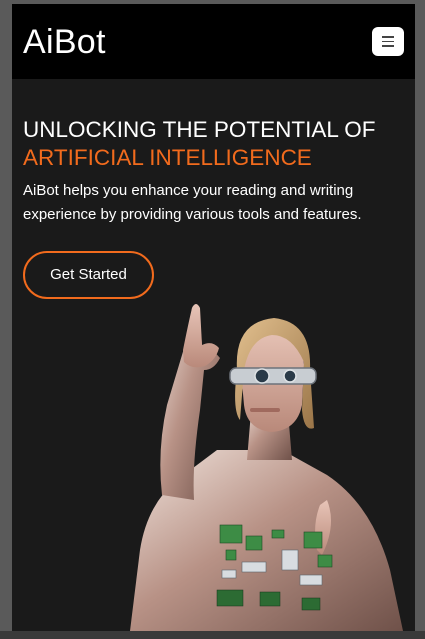 Image resolution: width=425 pixels, height=639 pixels. I want to click on brand-logo: AiBot, so click(64, 42).